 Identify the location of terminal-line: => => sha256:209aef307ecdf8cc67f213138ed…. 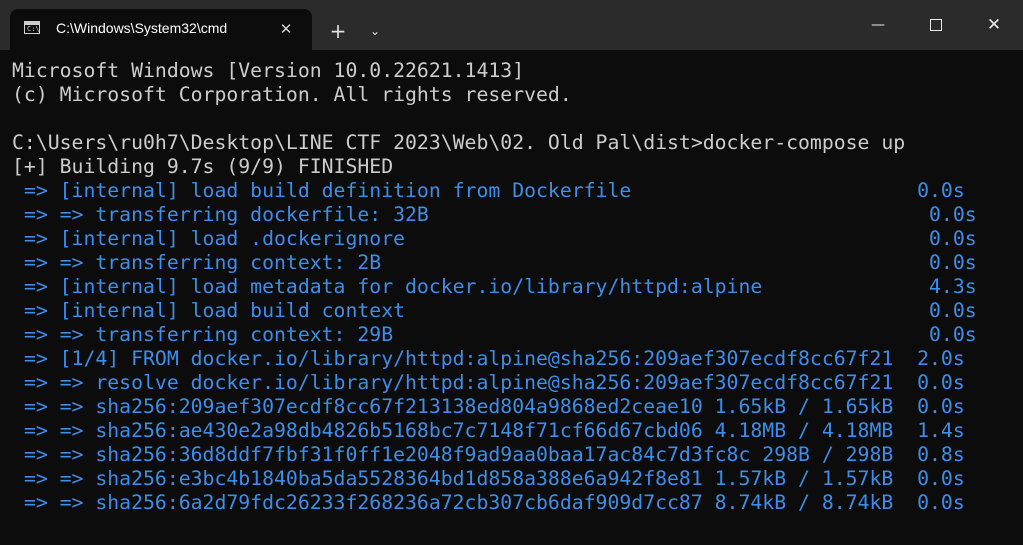
(488, 406).